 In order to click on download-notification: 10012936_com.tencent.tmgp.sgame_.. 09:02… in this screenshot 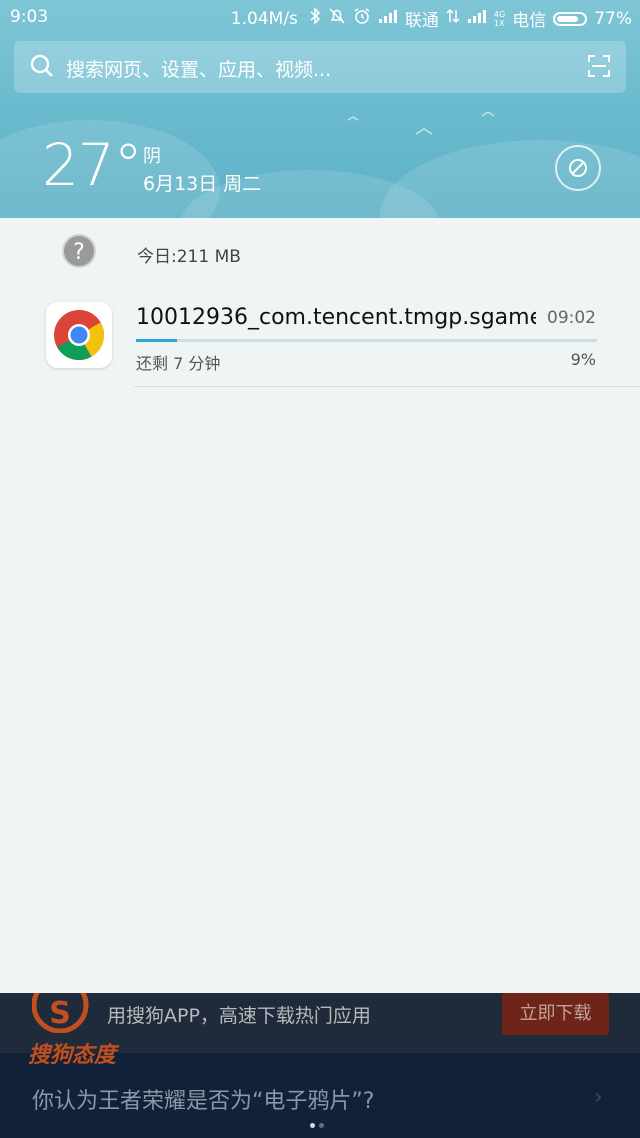, I will do `click(320, 335)`.